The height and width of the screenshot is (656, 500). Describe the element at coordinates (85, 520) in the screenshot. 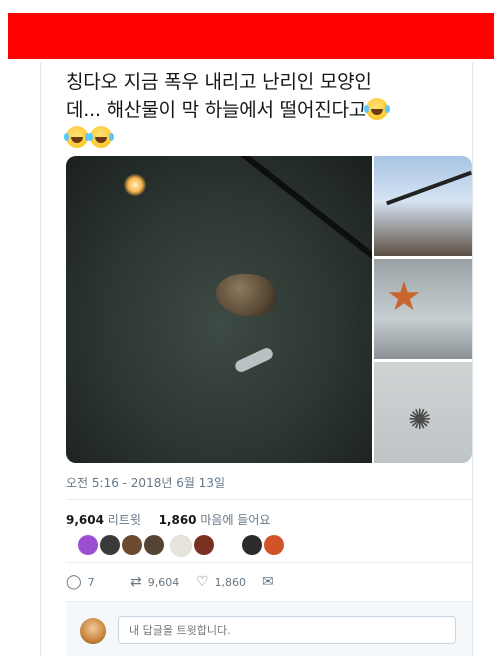

I see `retweets-count: 9,604` at that location.